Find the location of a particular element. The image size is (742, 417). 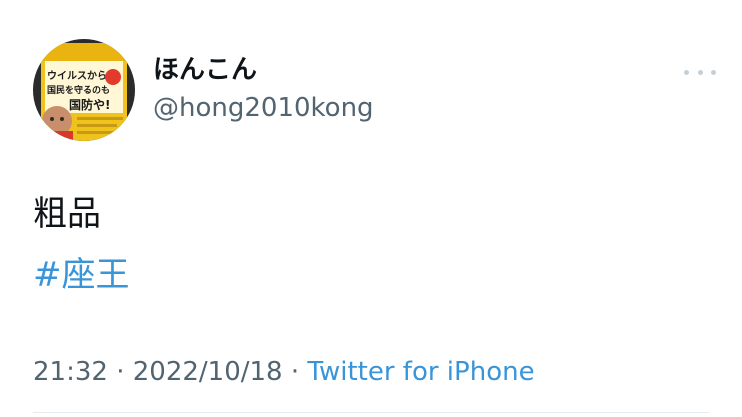

more-options-icon is located at coordinates (700, 72).